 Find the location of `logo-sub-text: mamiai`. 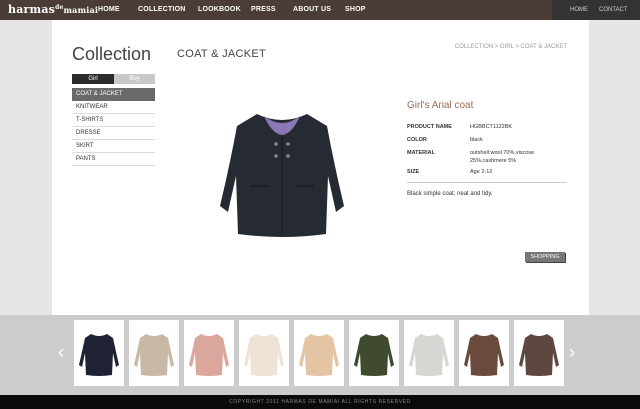

logo-sub-text: mamiai is located at coordinates (81, 10).